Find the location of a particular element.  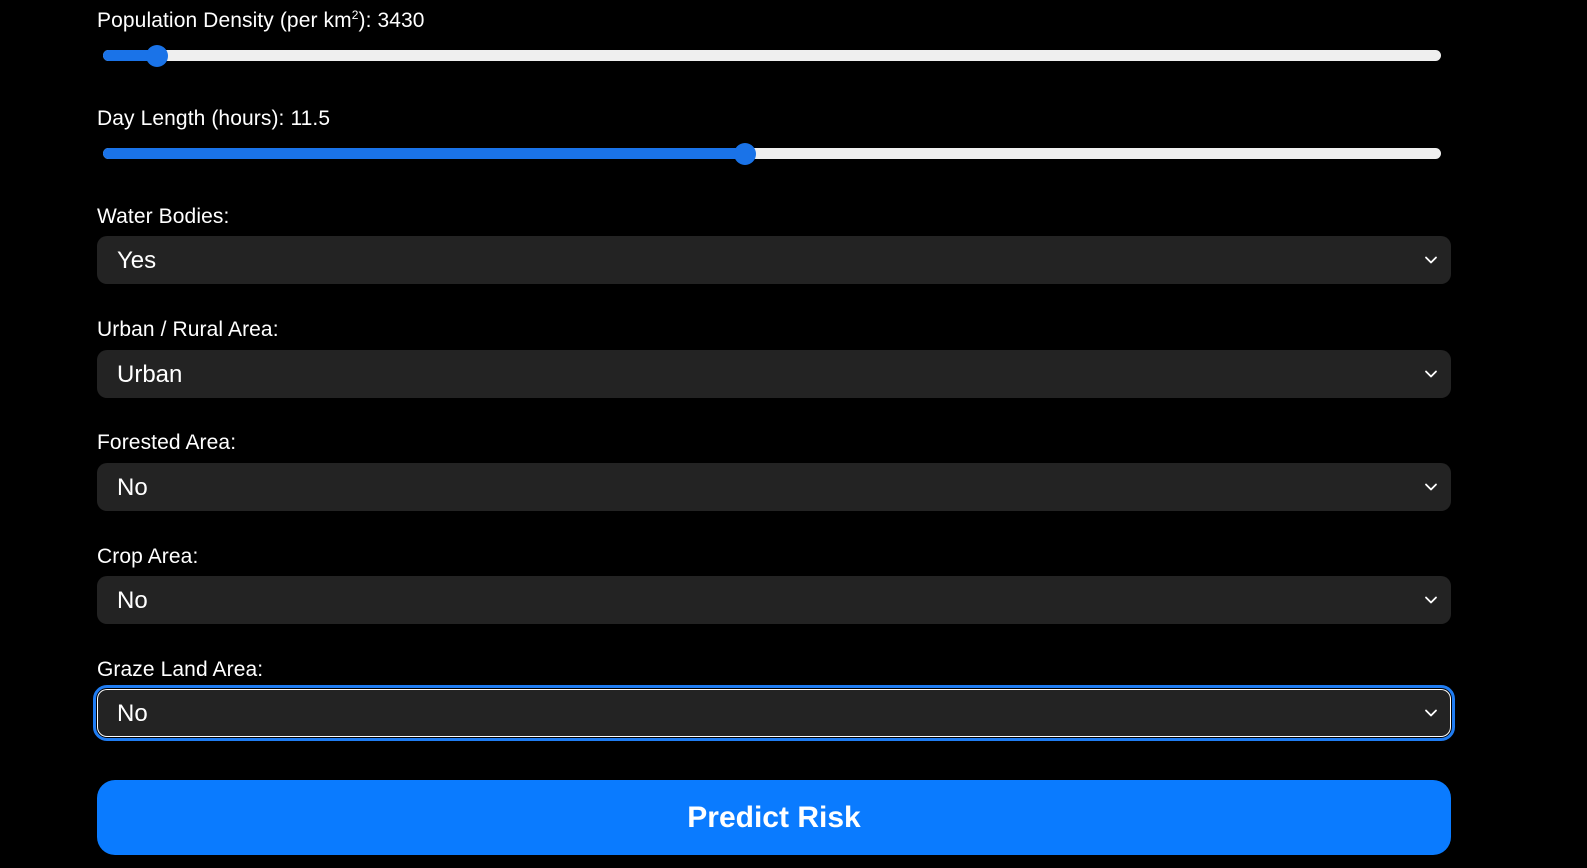

day-length-label: Day Length (hours): 11.5 is located at coordinates (214, 118).